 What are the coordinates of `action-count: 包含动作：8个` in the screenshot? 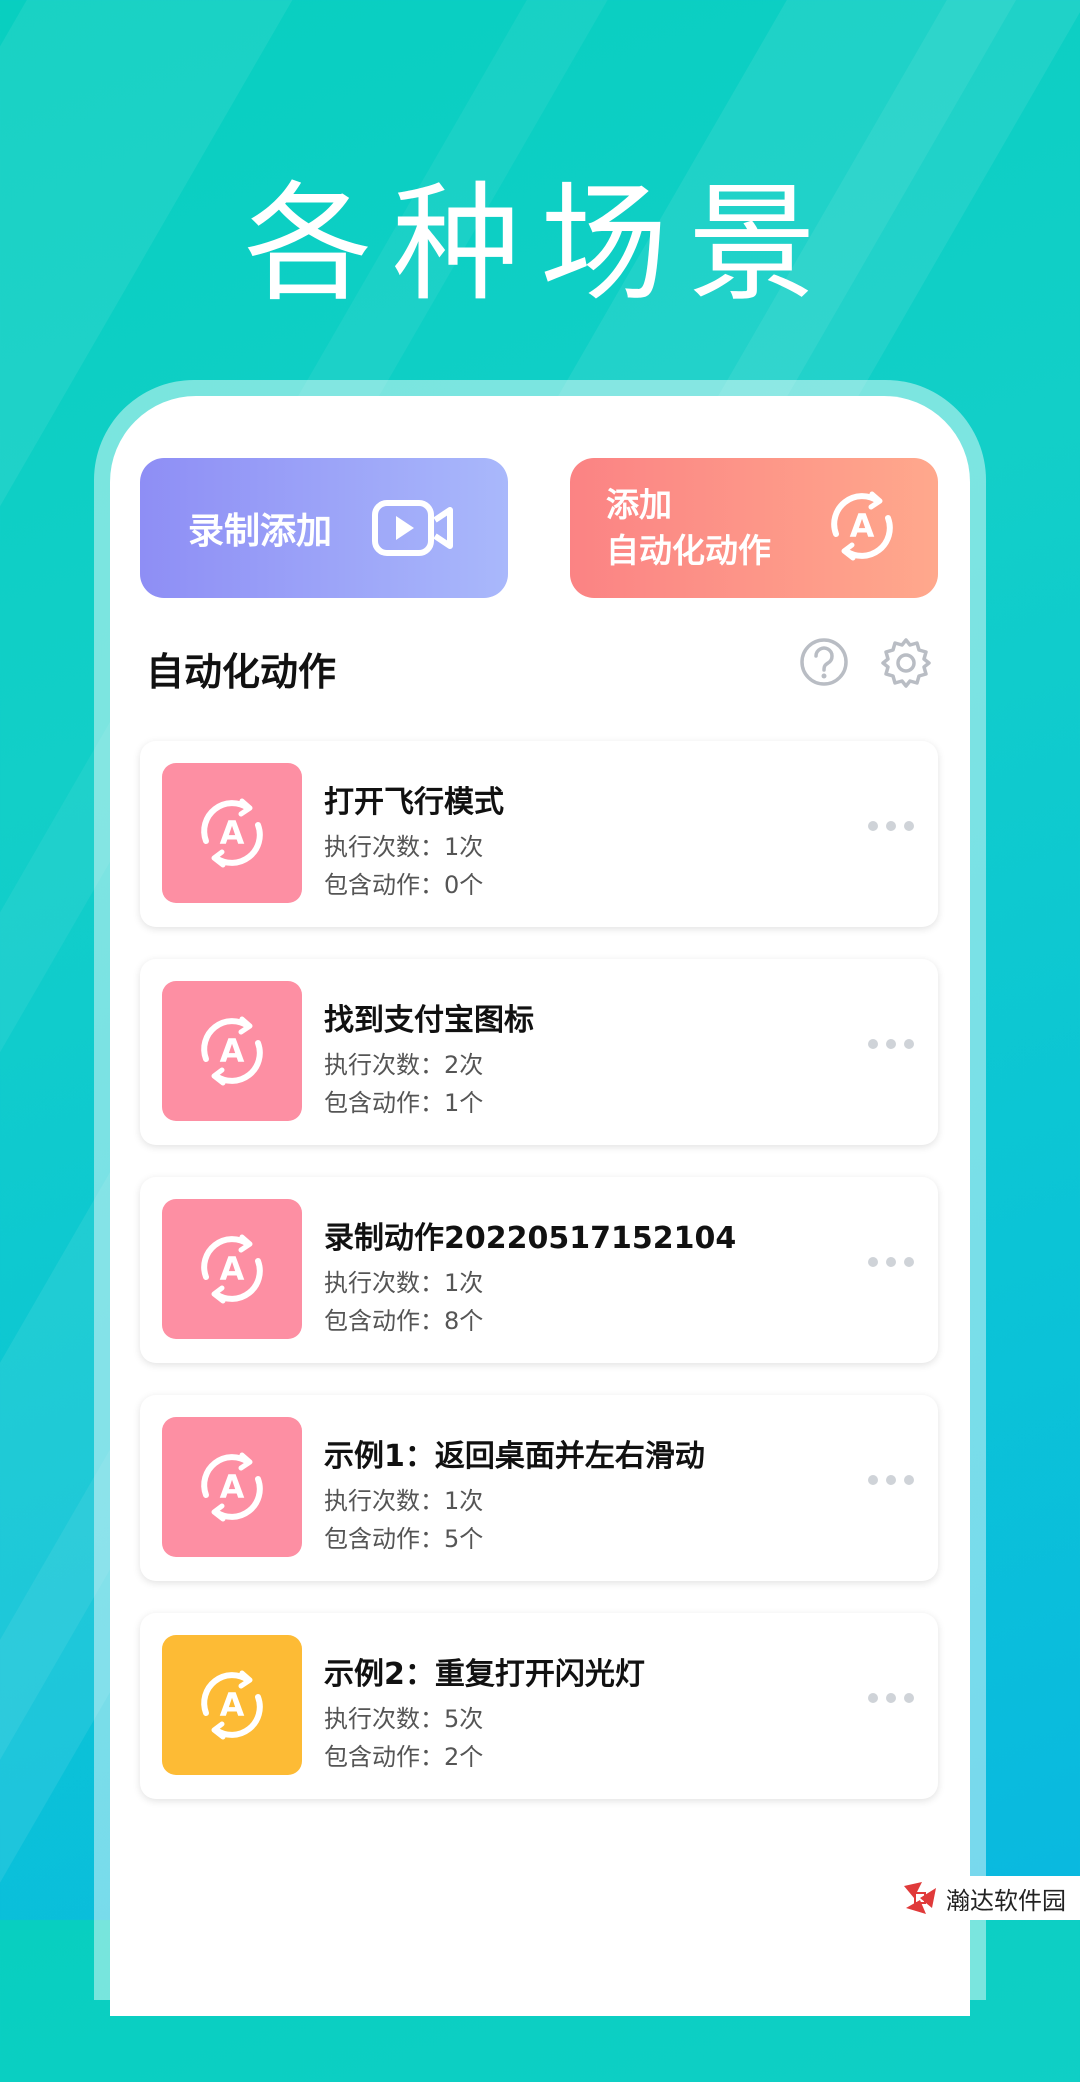 It's located at (404, 1321).